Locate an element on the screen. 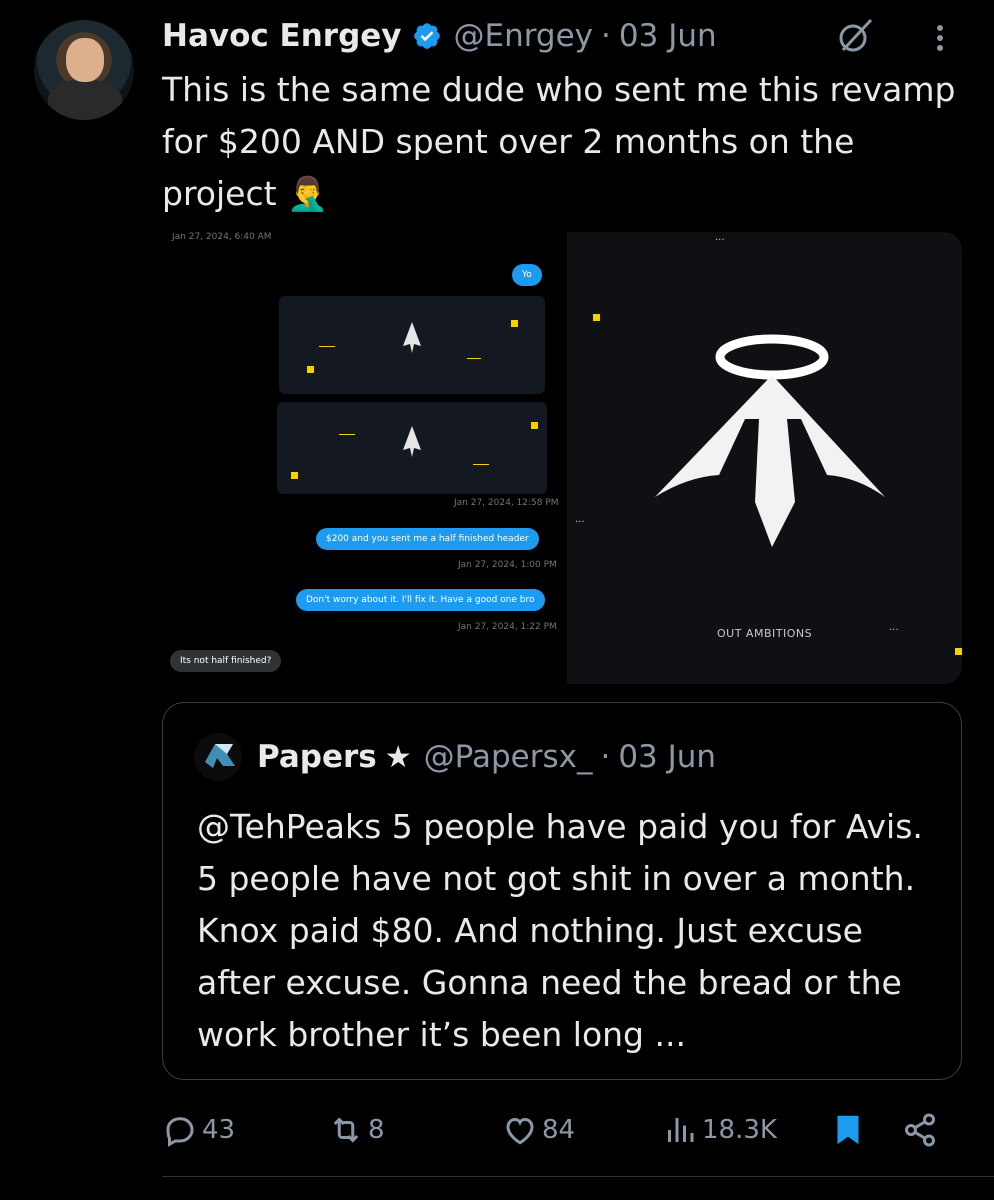 Image resolution: width=994 pixels, height=1200 pixels. share-icon is located at coordinates (920, 1130).